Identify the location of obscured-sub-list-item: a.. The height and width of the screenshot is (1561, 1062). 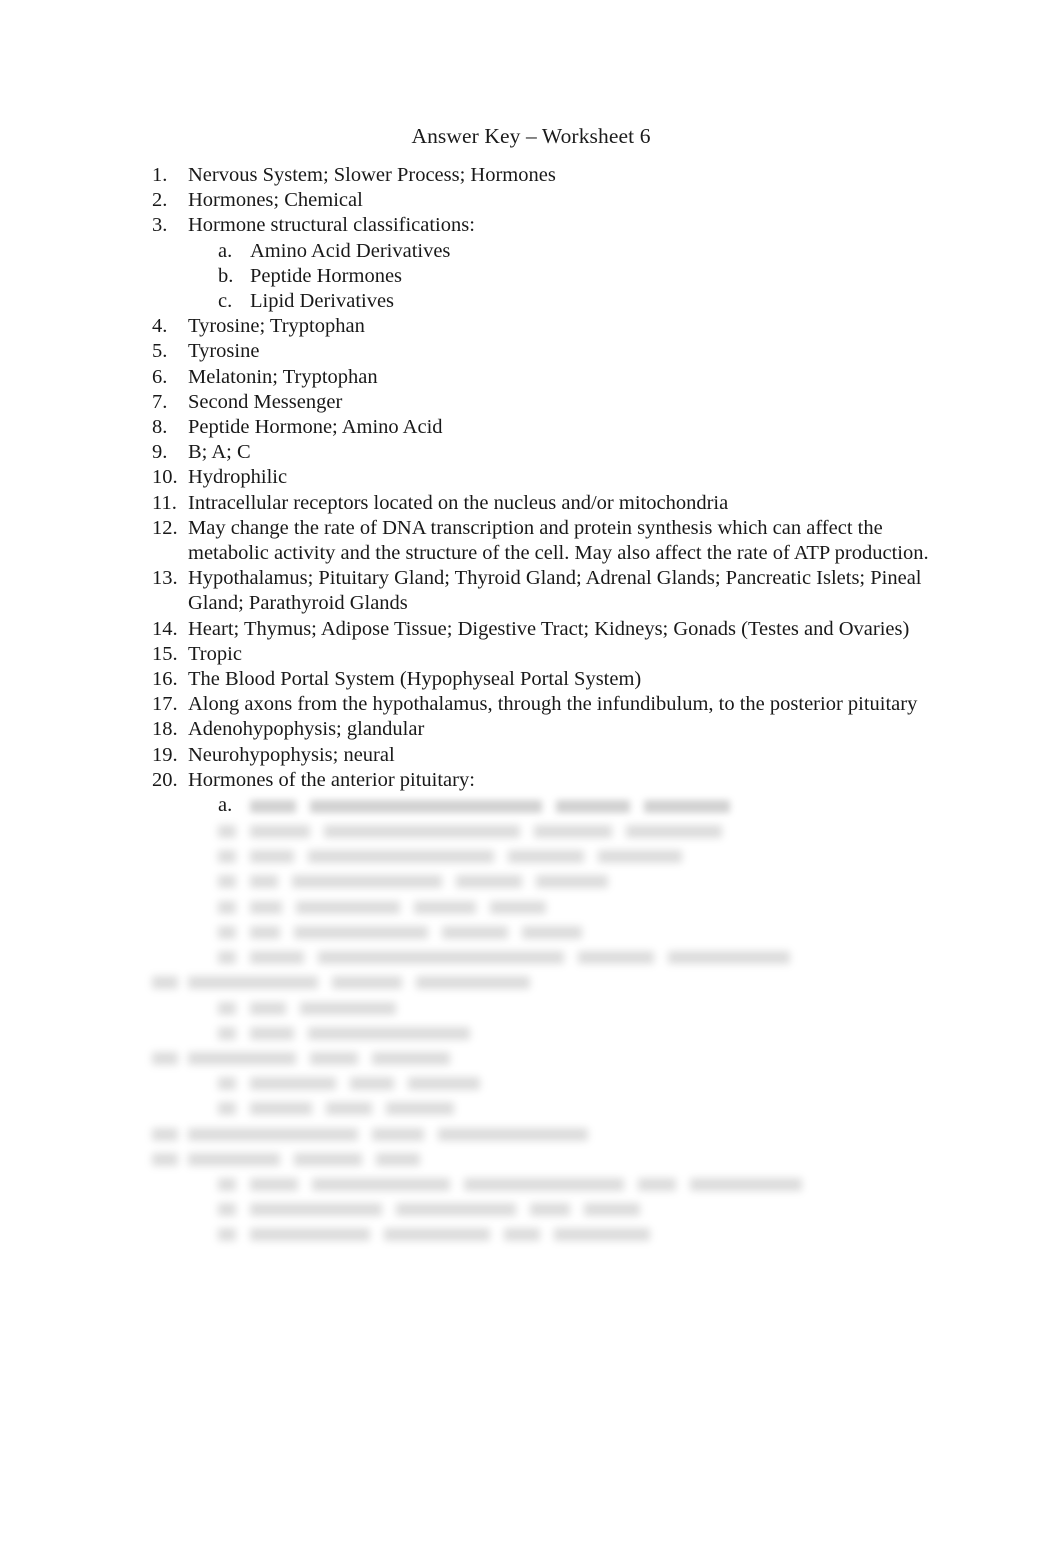
(542, 805).